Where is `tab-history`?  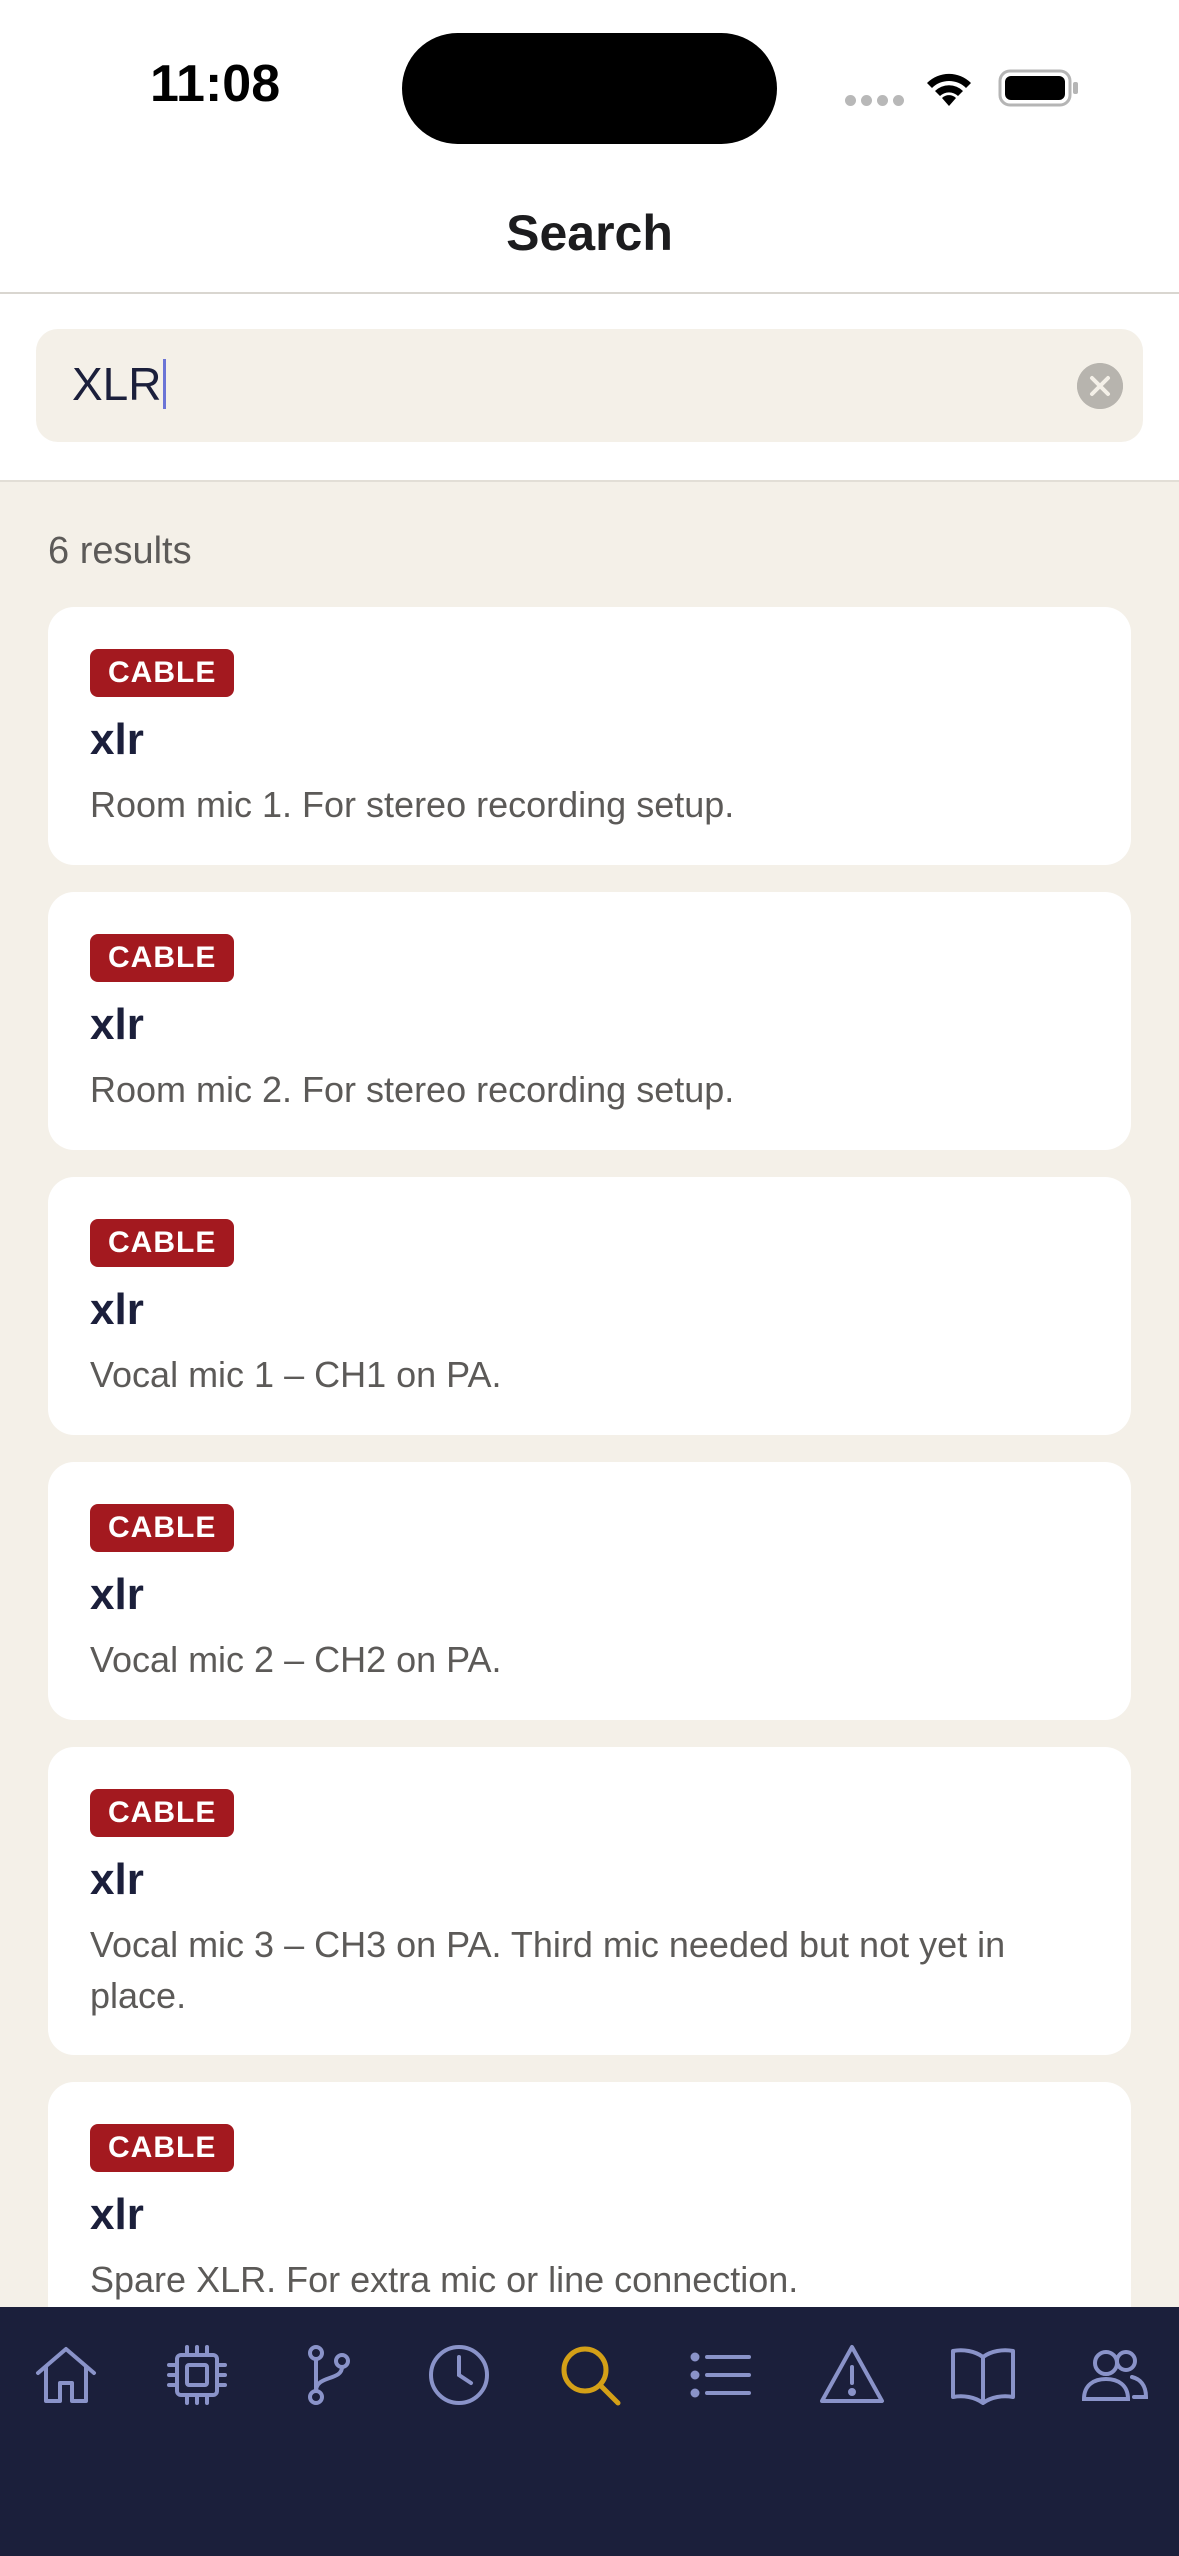
tab-history is located at coordinates (459, 2375).